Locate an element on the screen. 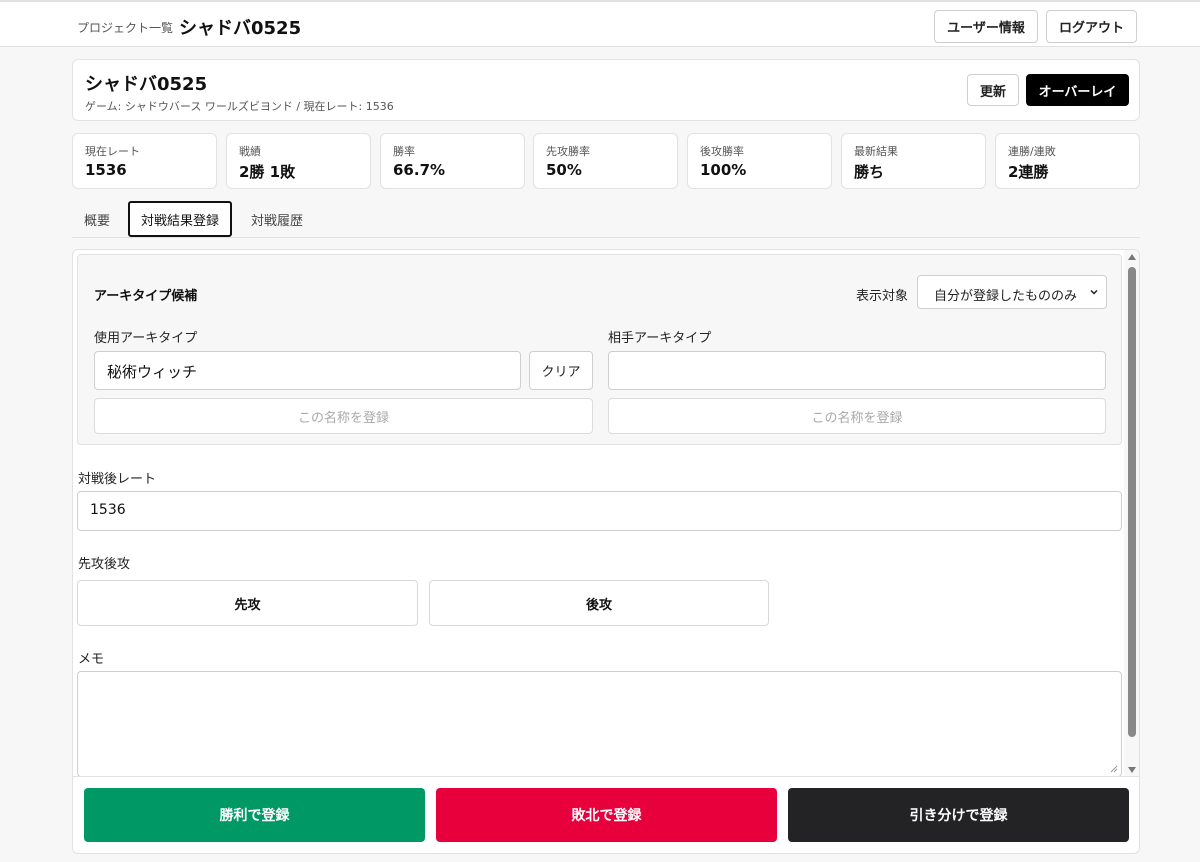 This screenshot has height=862, width=1200. stat-label: 最新結果 is located at coordinates (876, 151).